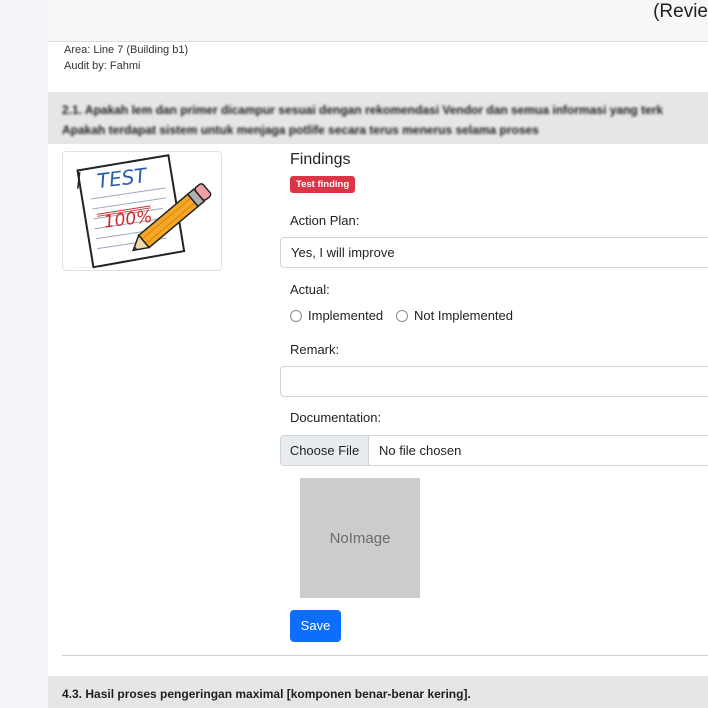 The height and width of the screenshot is (708, 708). I want to click on page-title: (Revie, so click(680, 11).